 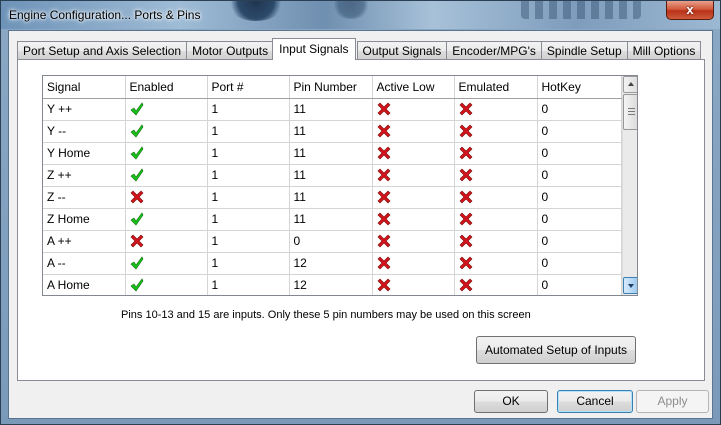 I want to click on table-row: A Home 1 12 0, so click(x=332, y=284).